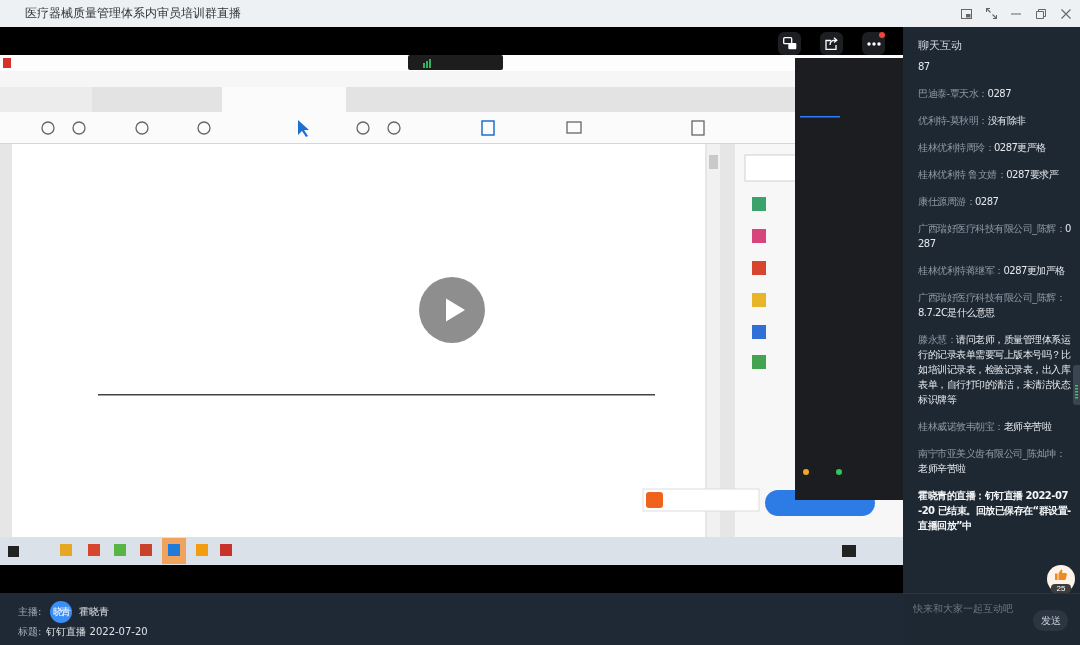 The height and width of the screenshot is (645, 1080). What do you see at coordinates (133, 13) in the screenshot?
I see `window-title: 医疗器械质量管理体系内审员培训群直播` at bounding box center [133, 13].